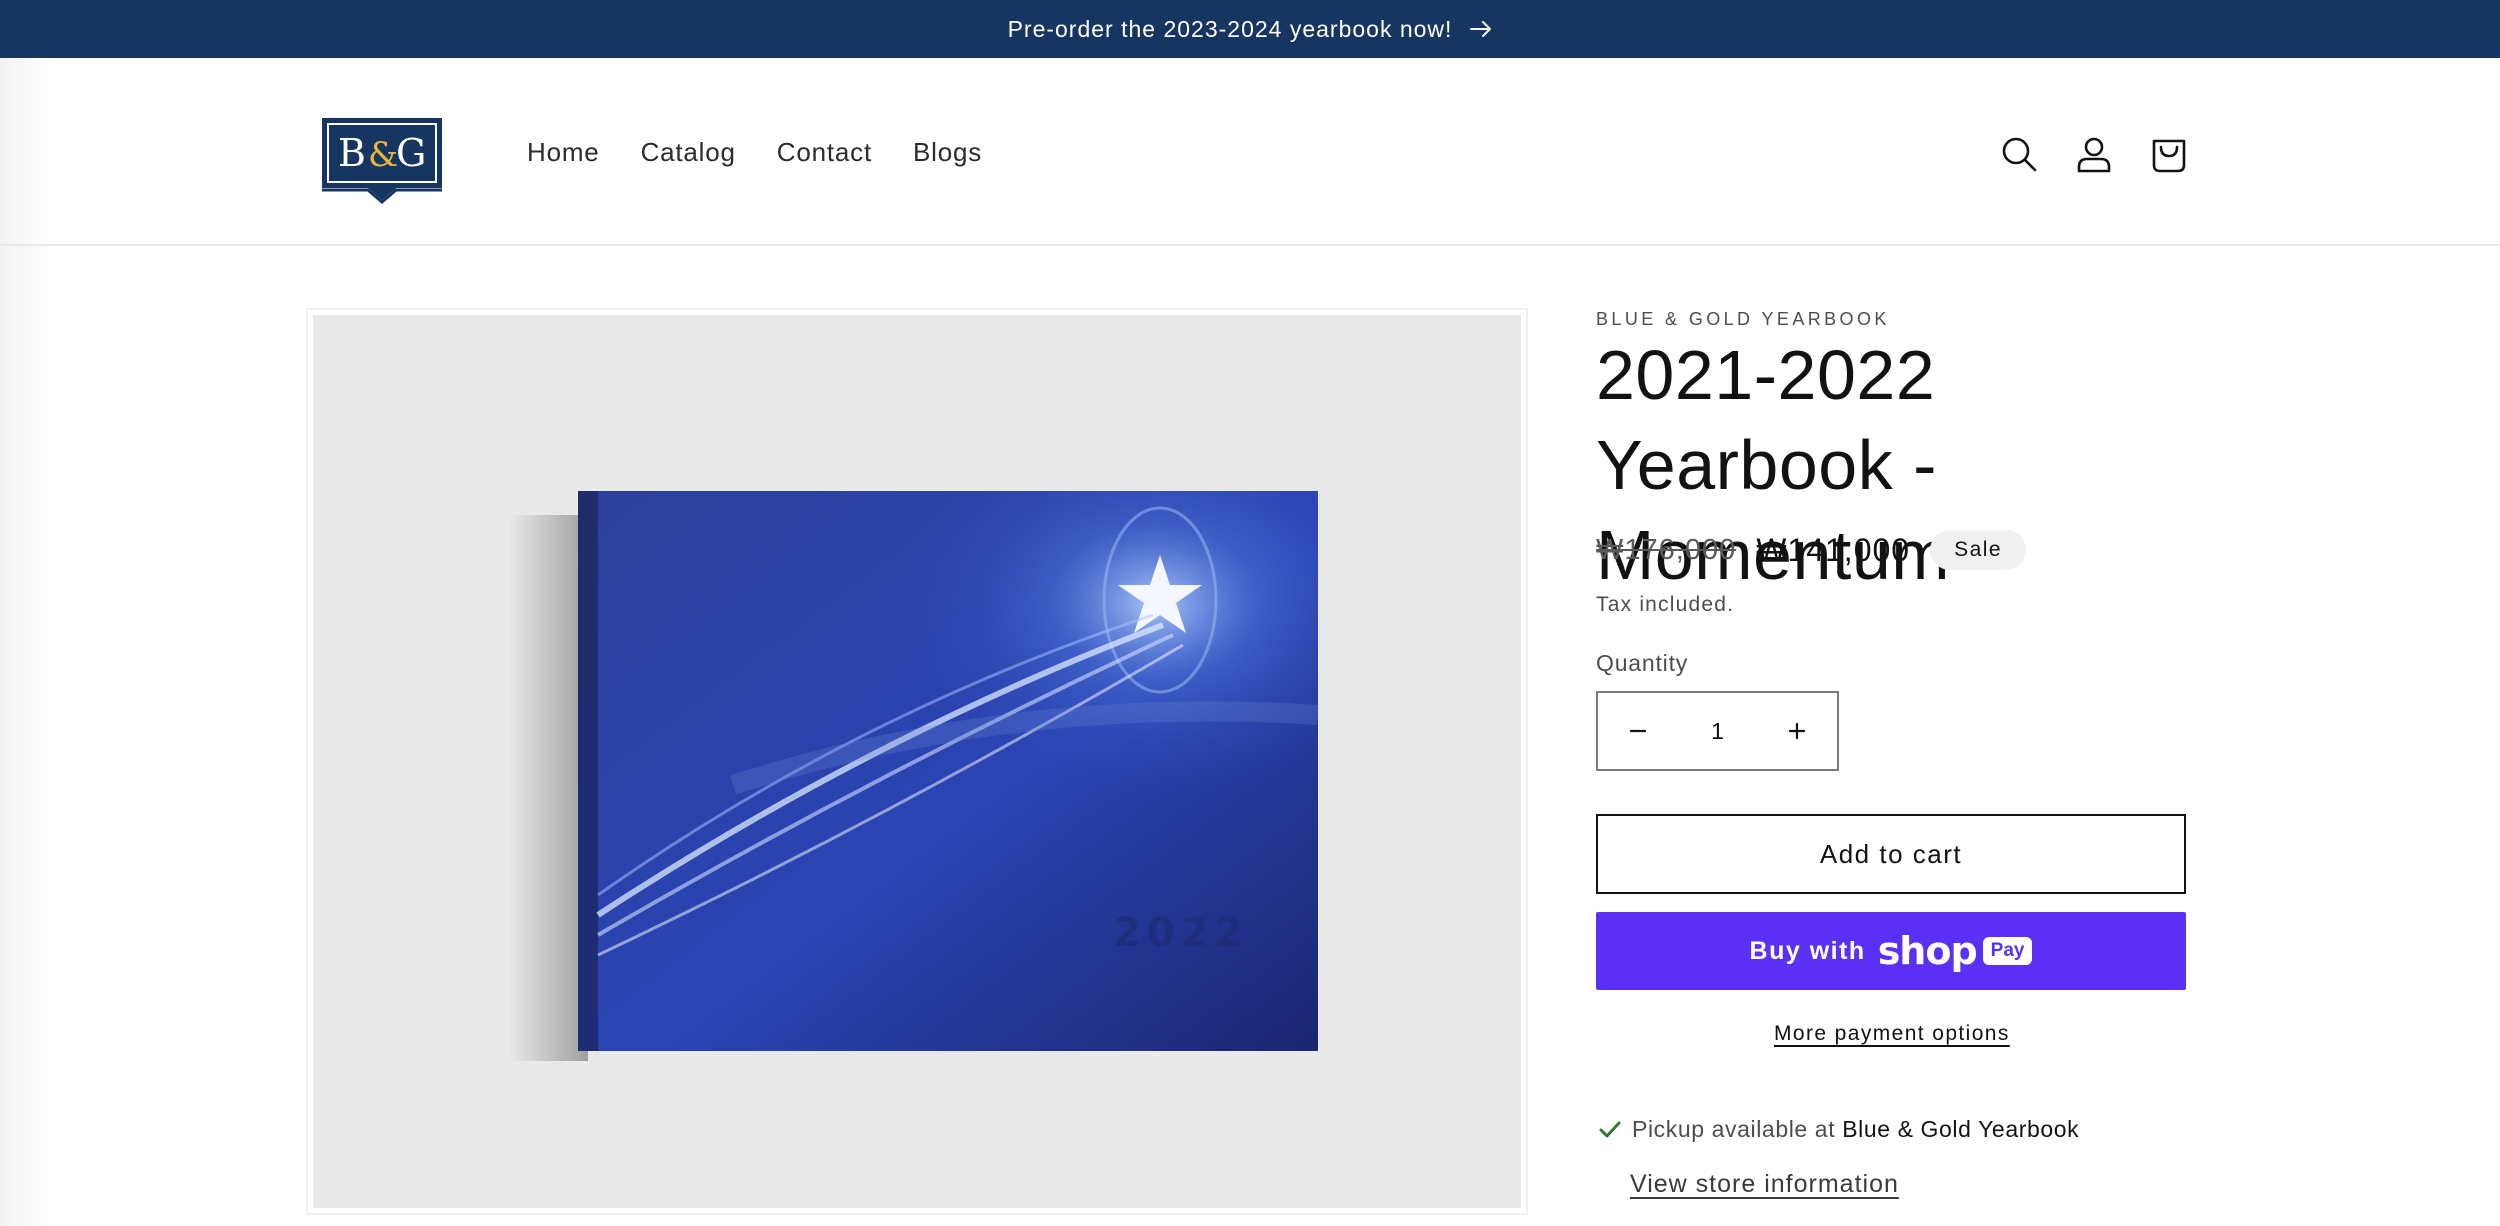 Image resolution: width=2500 pixels, height=1226 pixels. What do you see at coordinates (1978, 550) in the screenshot?
I see `sale-badge: Sale` at bounding box center [1978, 550].